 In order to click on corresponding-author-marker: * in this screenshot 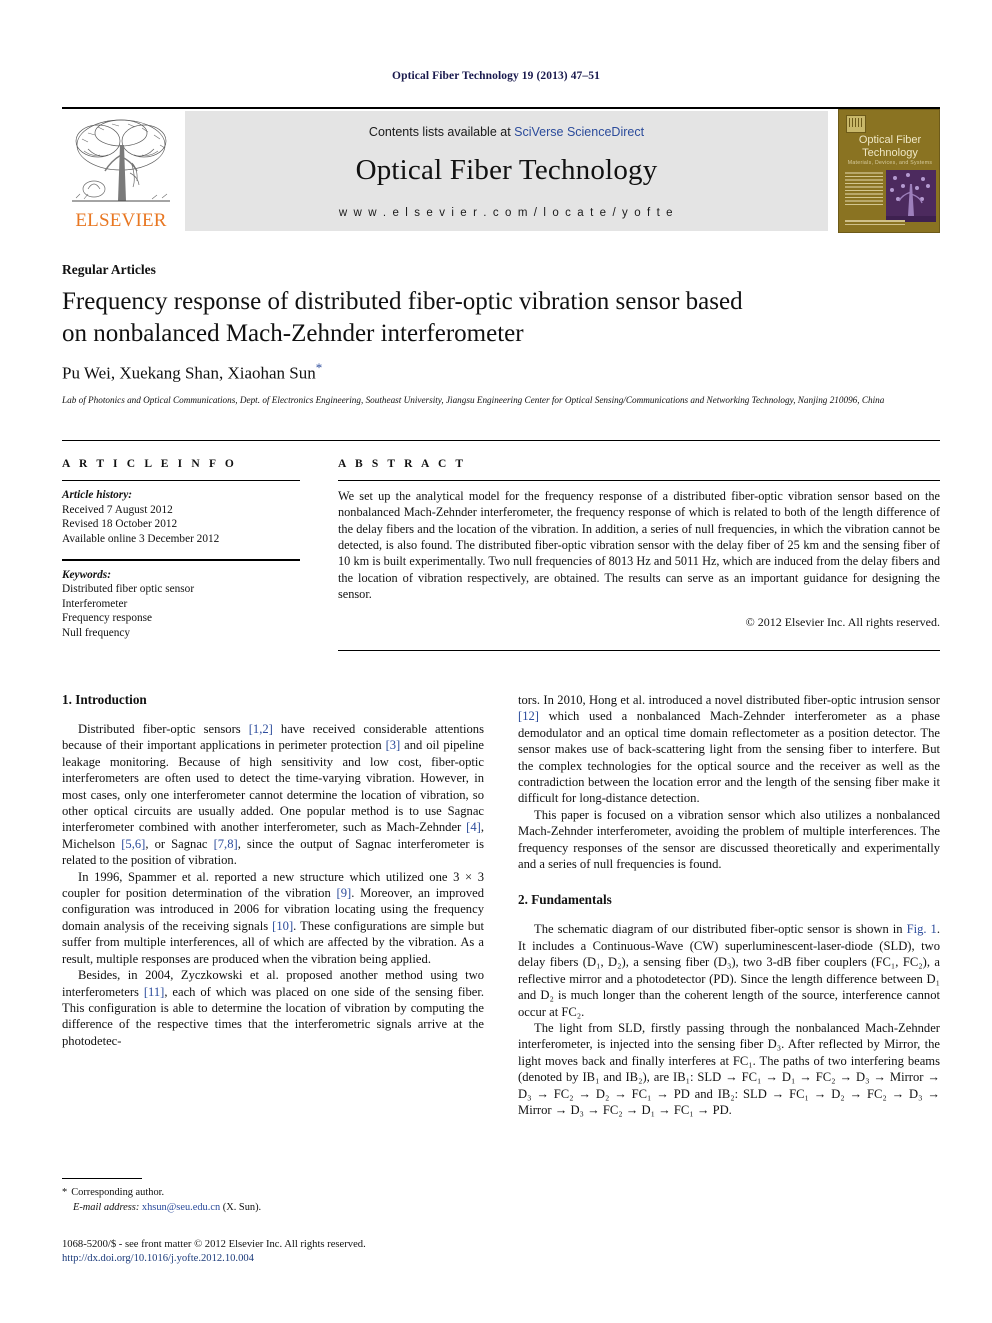, I will do `click(319, 367)`.